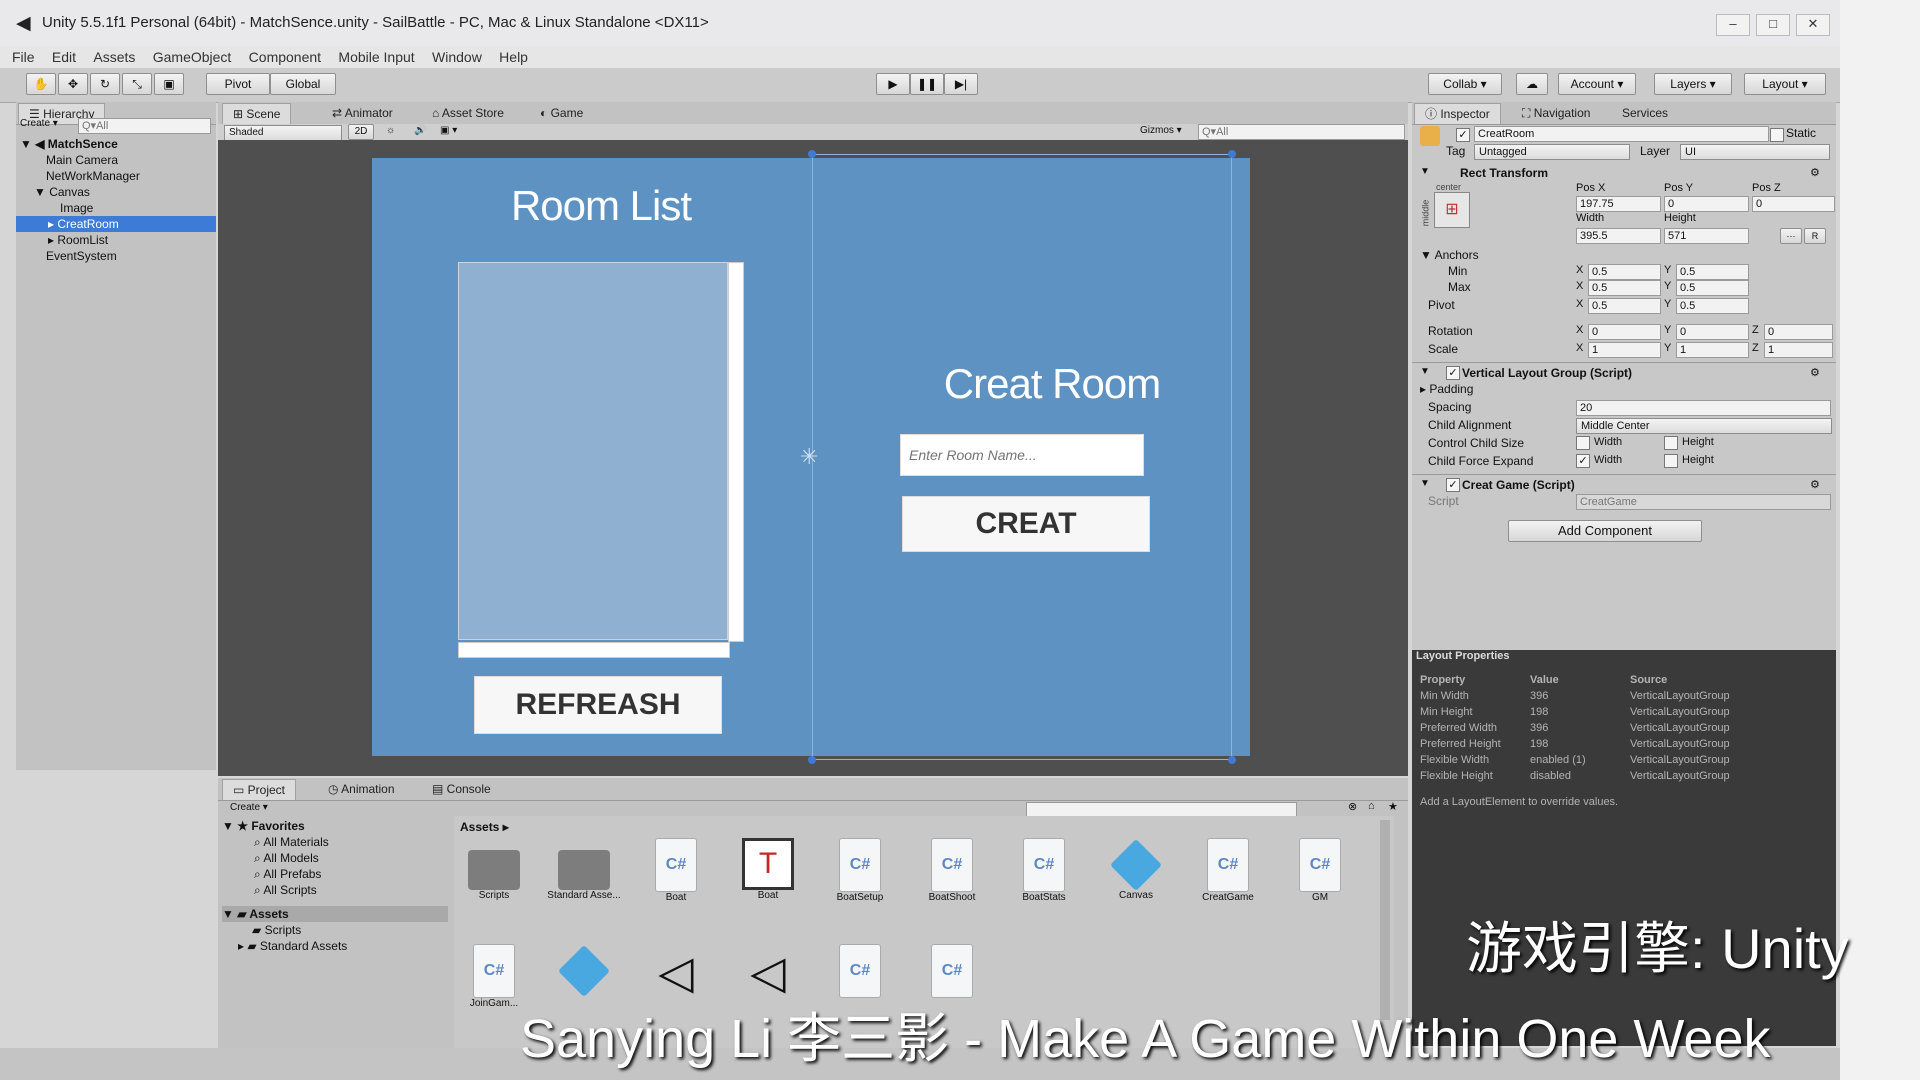 Image resolution: width=1920 pixels, height=1080 pixels. Describe the element at coordinates (1453, 485) in the screenshot. I see `creatgame-enabled-checkbox: ✓` at that location.